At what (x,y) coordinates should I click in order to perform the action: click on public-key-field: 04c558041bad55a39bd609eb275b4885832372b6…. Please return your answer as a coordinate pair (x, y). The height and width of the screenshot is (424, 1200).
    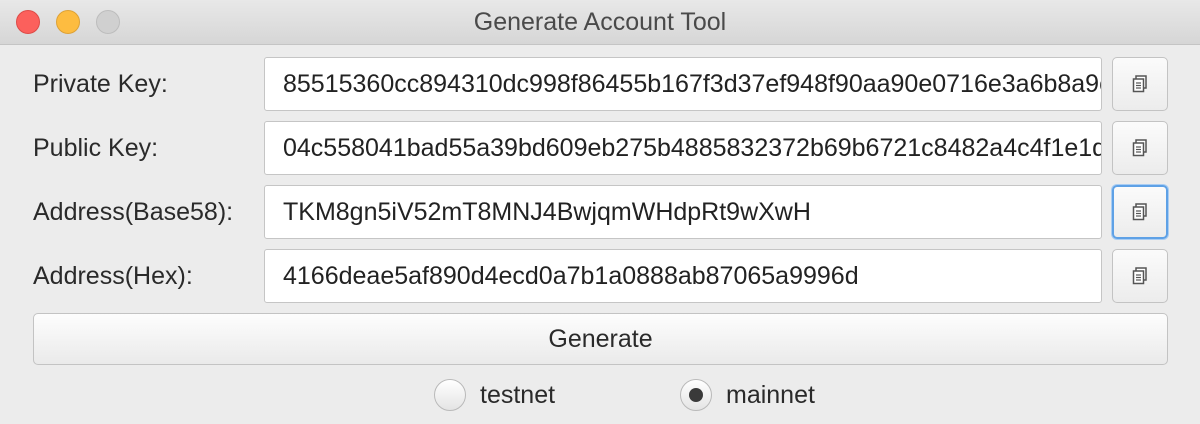
    Looking at the image, I should click on (683, 148).